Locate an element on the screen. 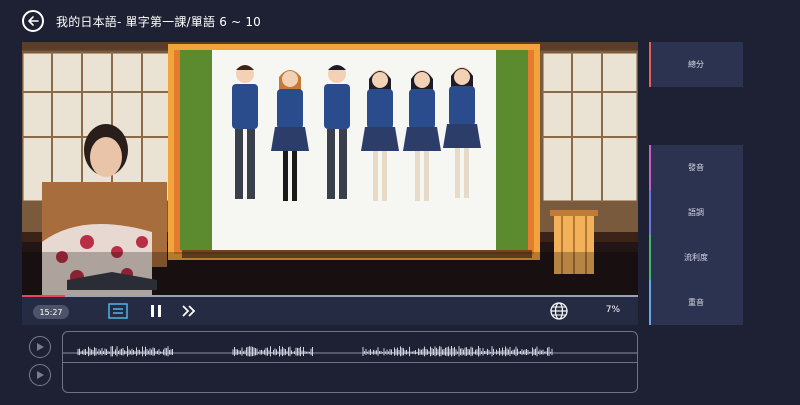  progress-fill is located at coordinates (44, 296).